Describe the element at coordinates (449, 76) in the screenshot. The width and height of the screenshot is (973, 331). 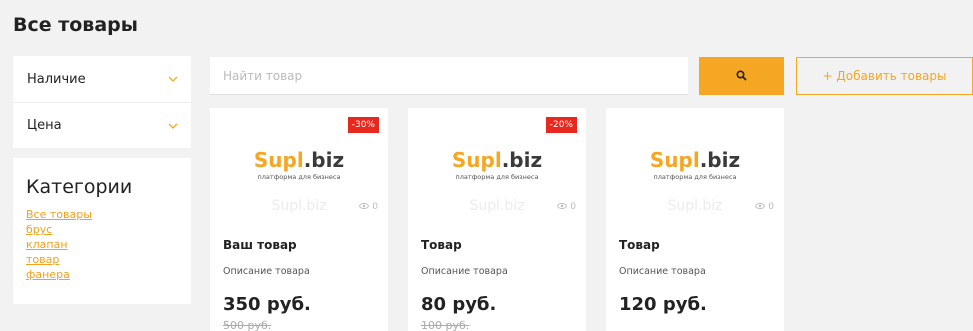
I see `search-input` at that location.